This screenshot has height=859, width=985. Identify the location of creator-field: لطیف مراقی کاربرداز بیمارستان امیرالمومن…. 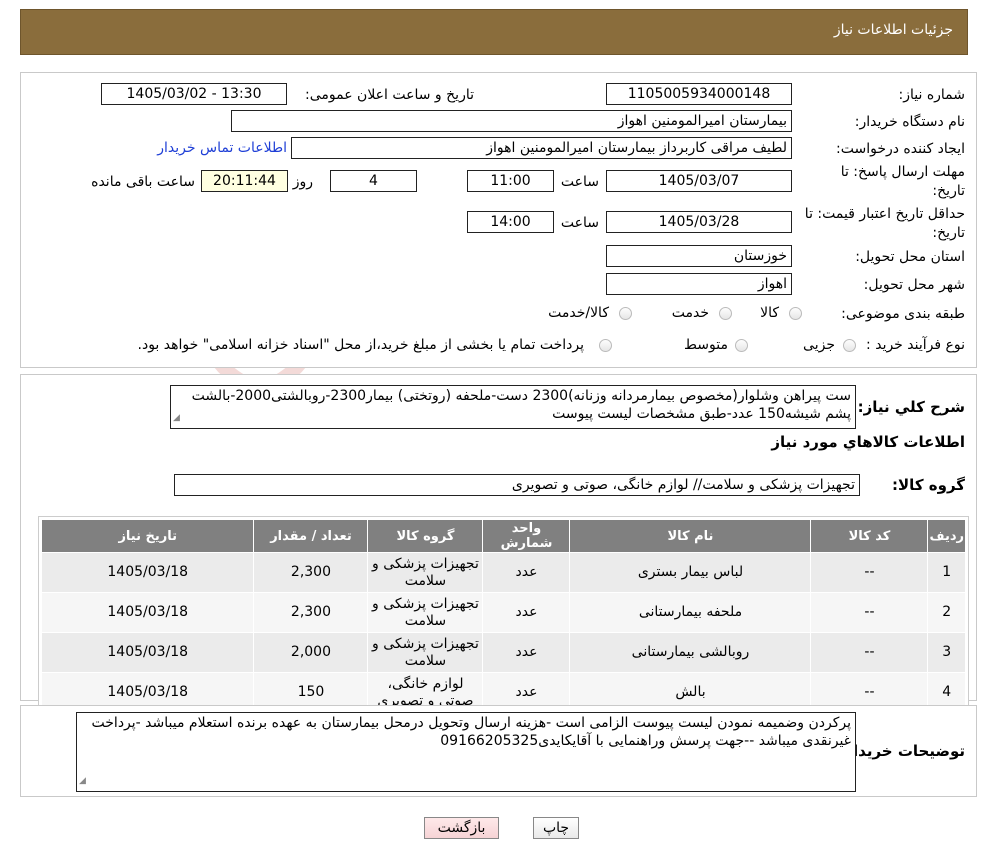
(541, 148).